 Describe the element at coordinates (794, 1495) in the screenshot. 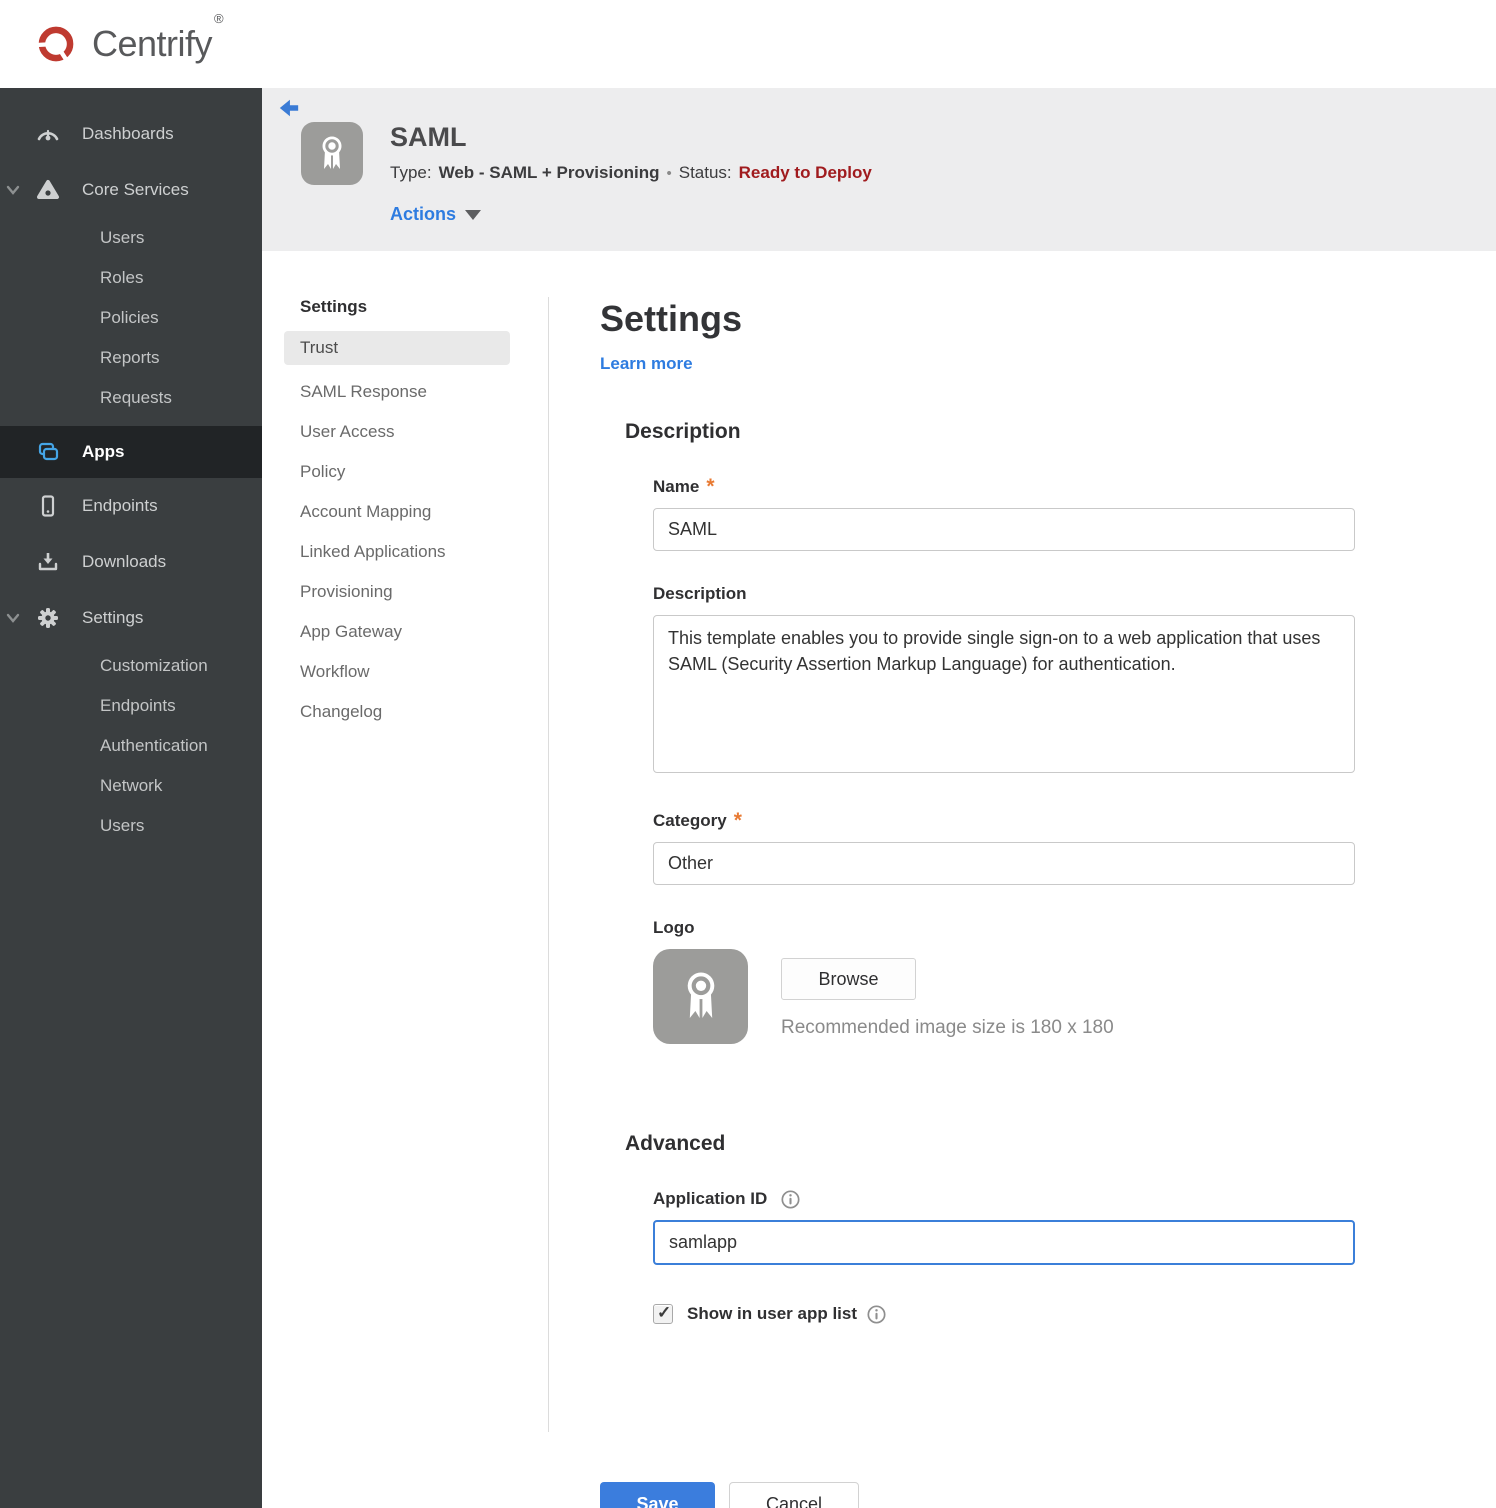

I see `cancel-button: Cancel` at that location.